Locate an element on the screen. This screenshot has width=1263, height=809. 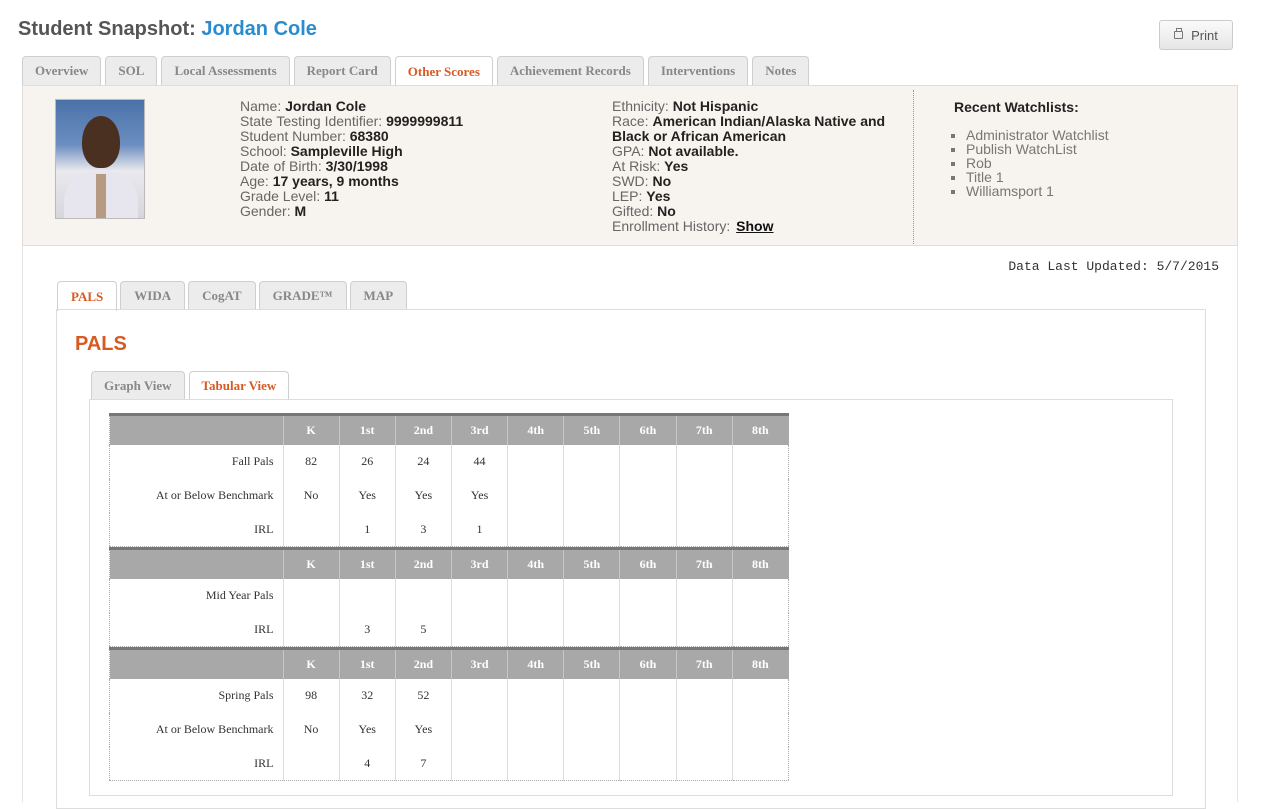
view-tab-graph-view: Graph View is located at coordinates (138, 385).